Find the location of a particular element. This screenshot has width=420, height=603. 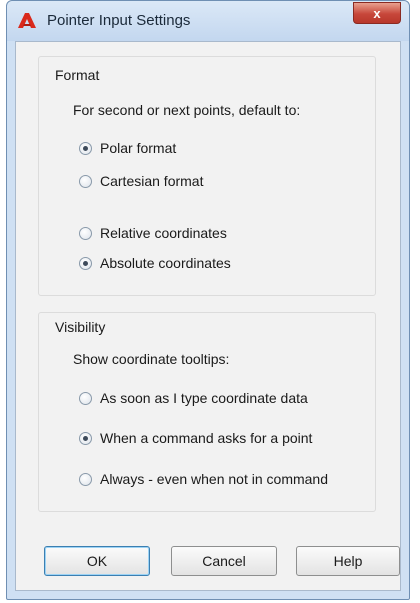

polar-format-label: Polar format is located at coordinates (138, 148).